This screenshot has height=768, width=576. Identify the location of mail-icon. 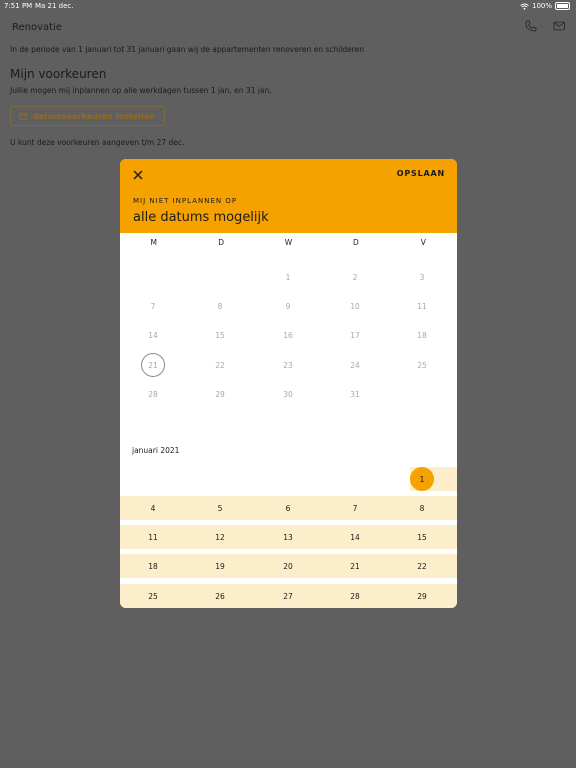
(559, 26).